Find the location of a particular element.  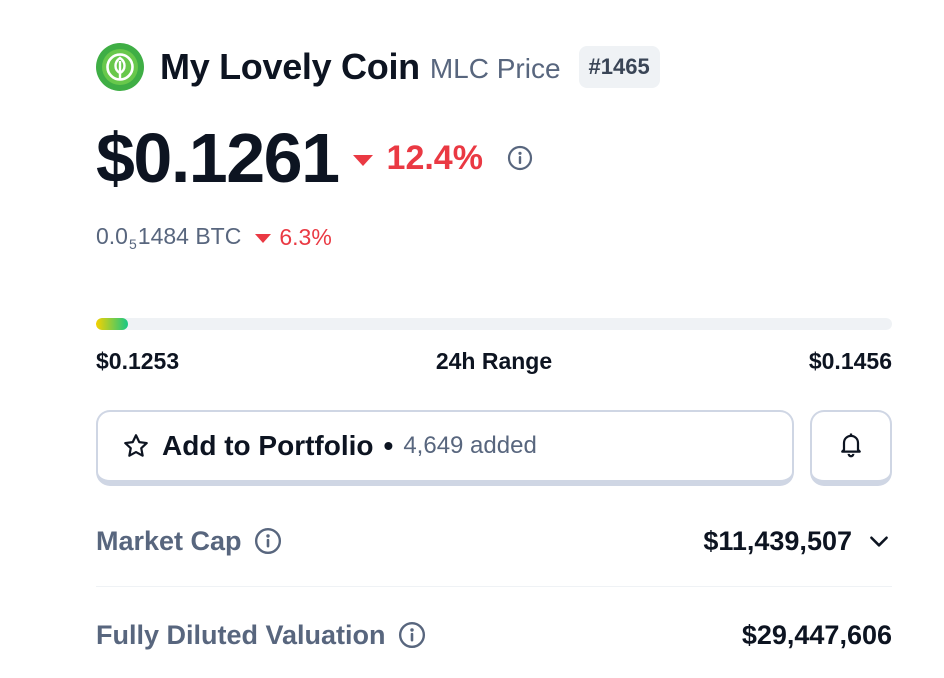

range-label: 24h Range is located at coordinates (494, 360).